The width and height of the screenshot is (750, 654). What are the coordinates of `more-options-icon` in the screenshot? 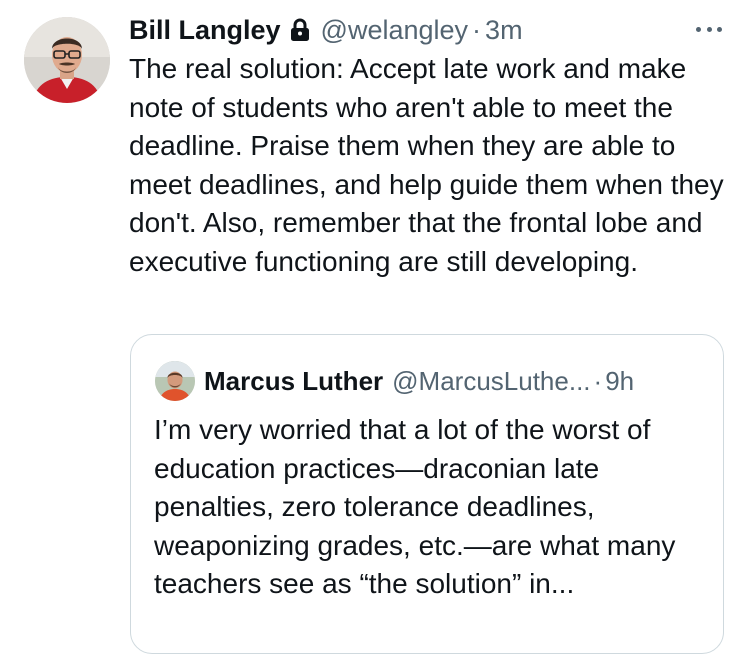 It's located at (709, 29).